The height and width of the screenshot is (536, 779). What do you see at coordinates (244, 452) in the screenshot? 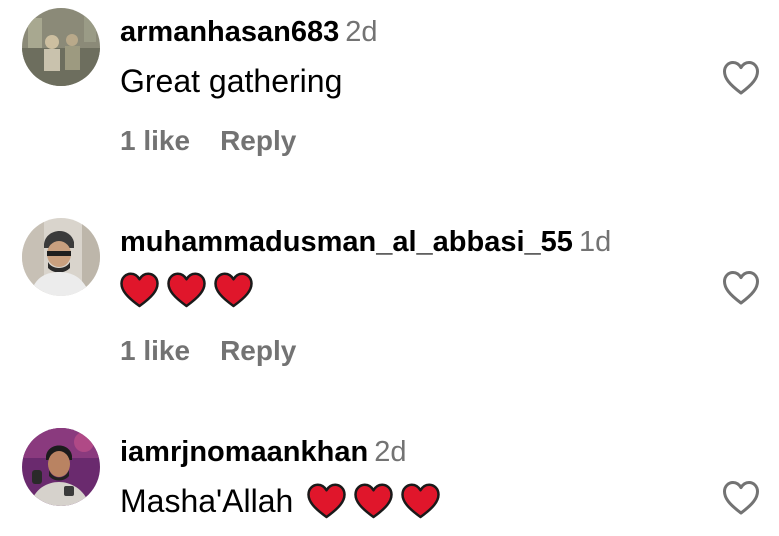
I see `username: iamrjnomaankhan` at bounding box center [244, 452].